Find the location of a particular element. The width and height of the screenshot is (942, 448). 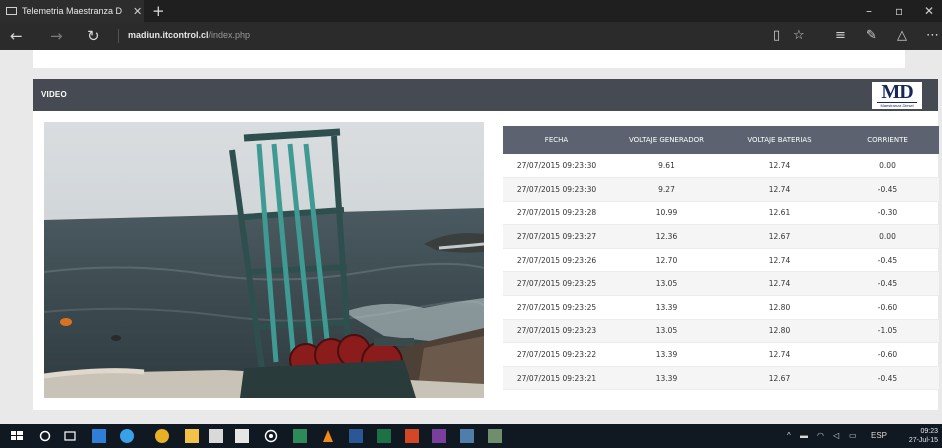

wifi-icon: ◠ is located at coordinates (820, 435).